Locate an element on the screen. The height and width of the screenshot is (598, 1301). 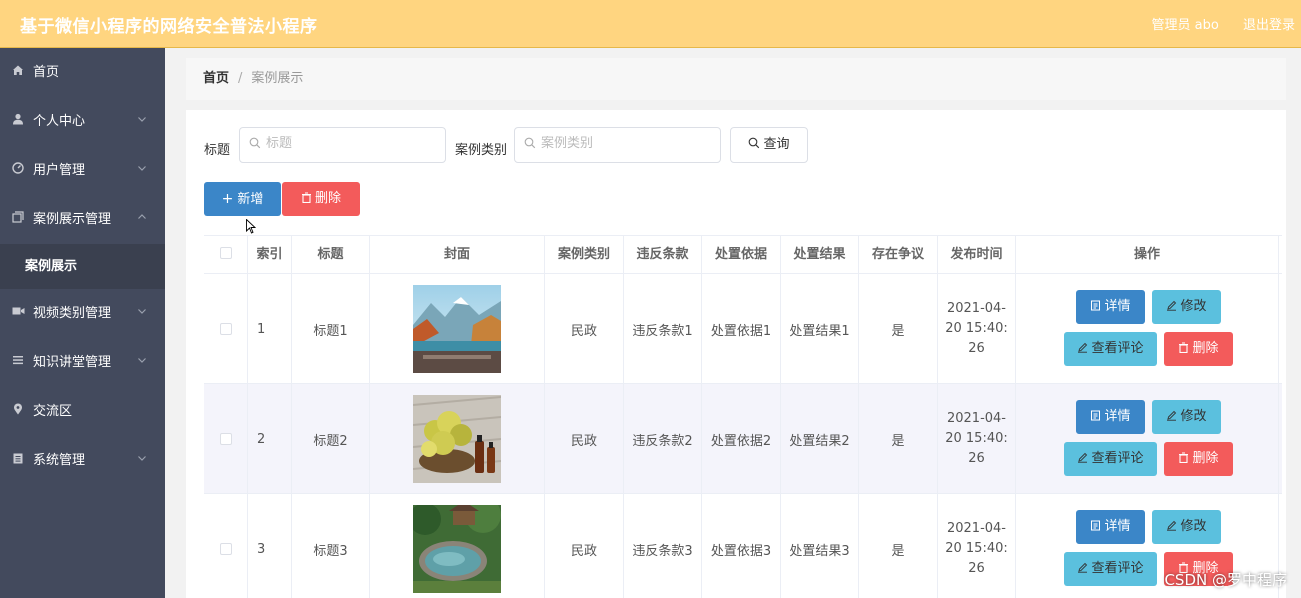
column-header-category: 案例类别 is located at coordinates (584, 255).